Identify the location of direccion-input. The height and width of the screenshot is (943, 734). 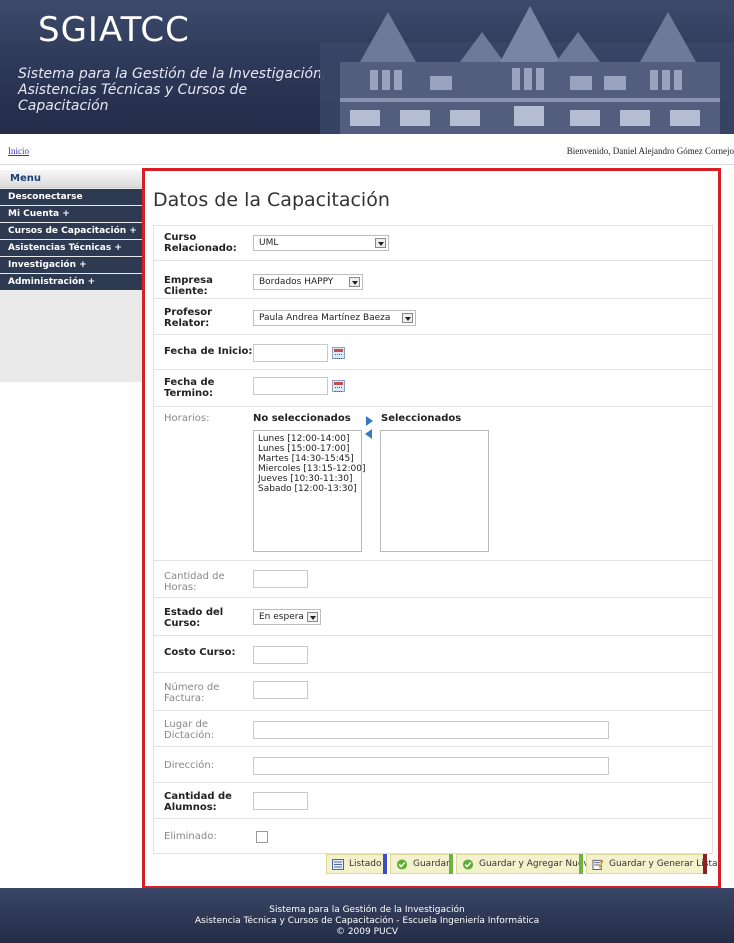
(431, 766).